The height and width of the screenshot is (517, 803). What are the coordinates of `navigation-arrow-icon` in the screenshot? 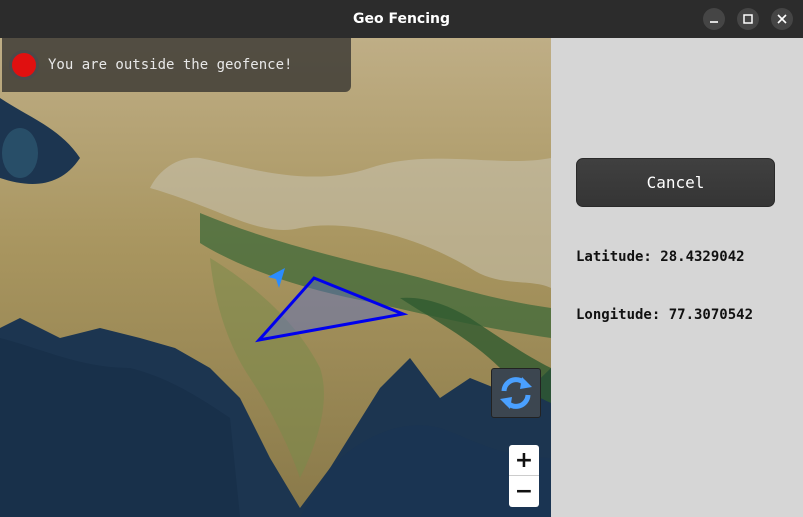 It's located at (276, 278).